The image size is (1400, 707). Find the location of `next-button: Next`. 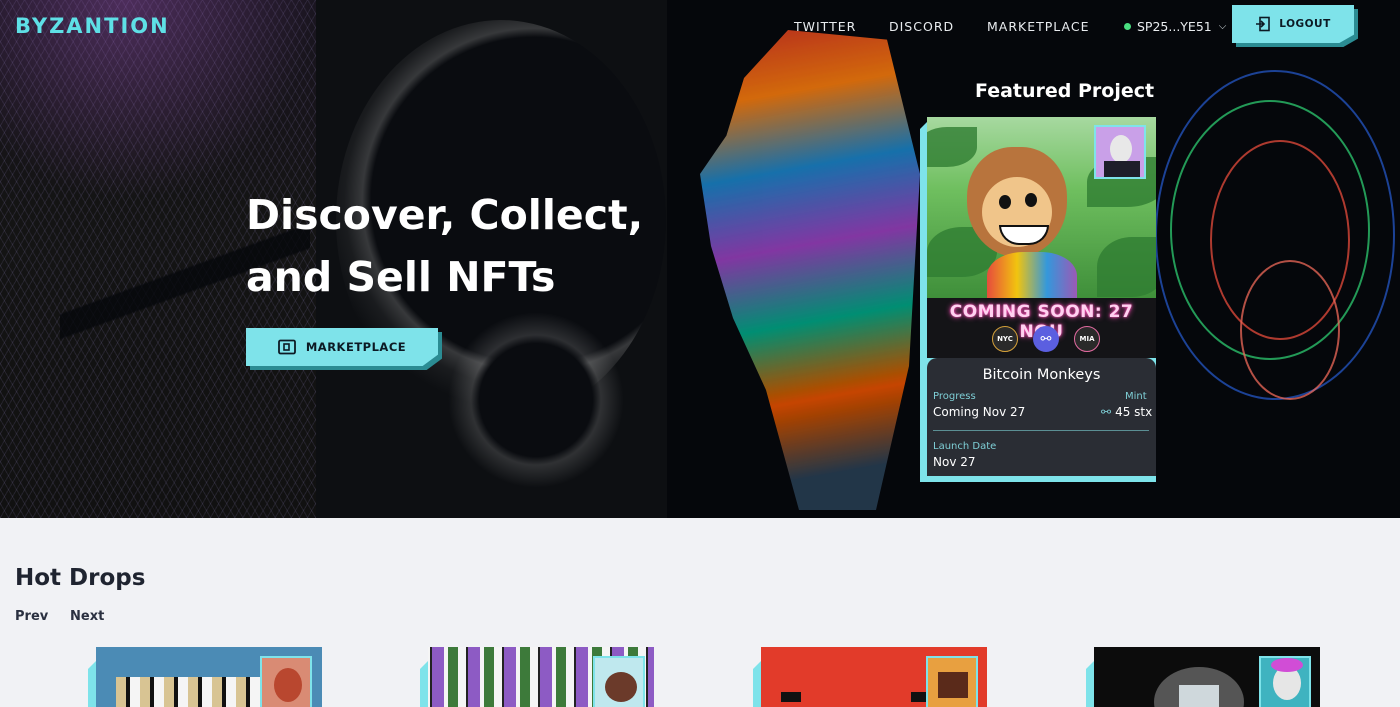

next-button: Next is located at coordinates (87, 616).